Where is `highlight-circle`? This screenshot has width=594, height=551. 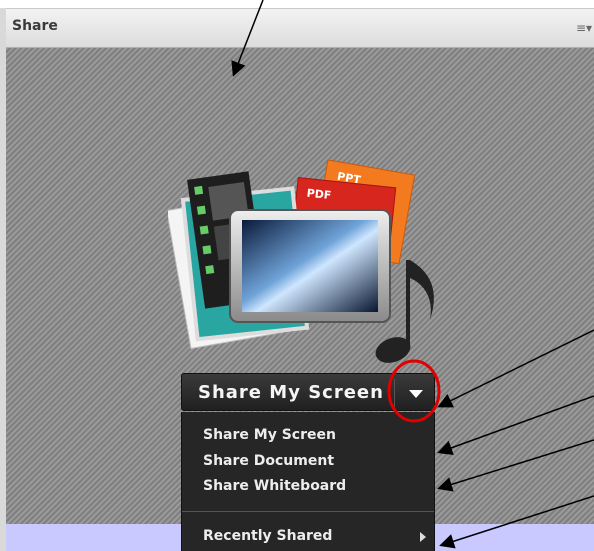 highlight-circle is located at coordinates (414, 391).